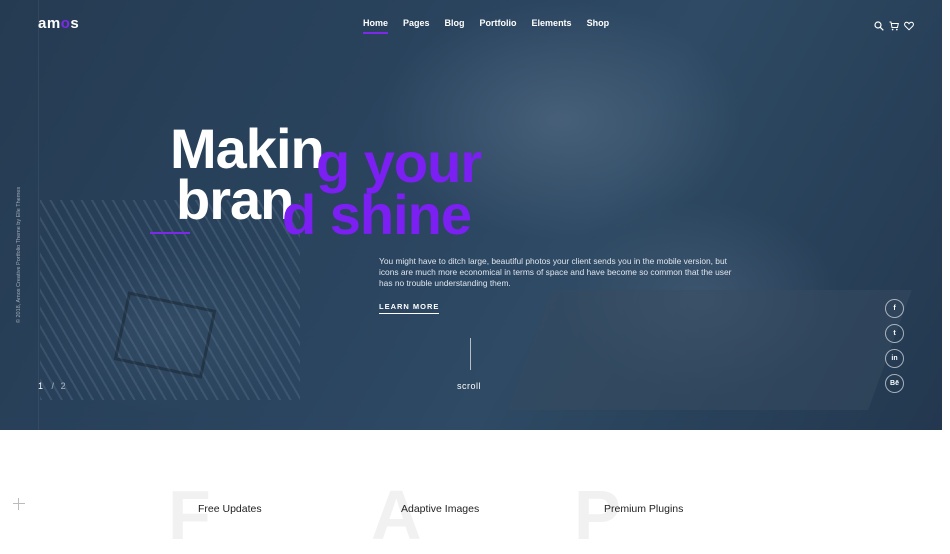  I want to click on header-icons, so click(894, 24).